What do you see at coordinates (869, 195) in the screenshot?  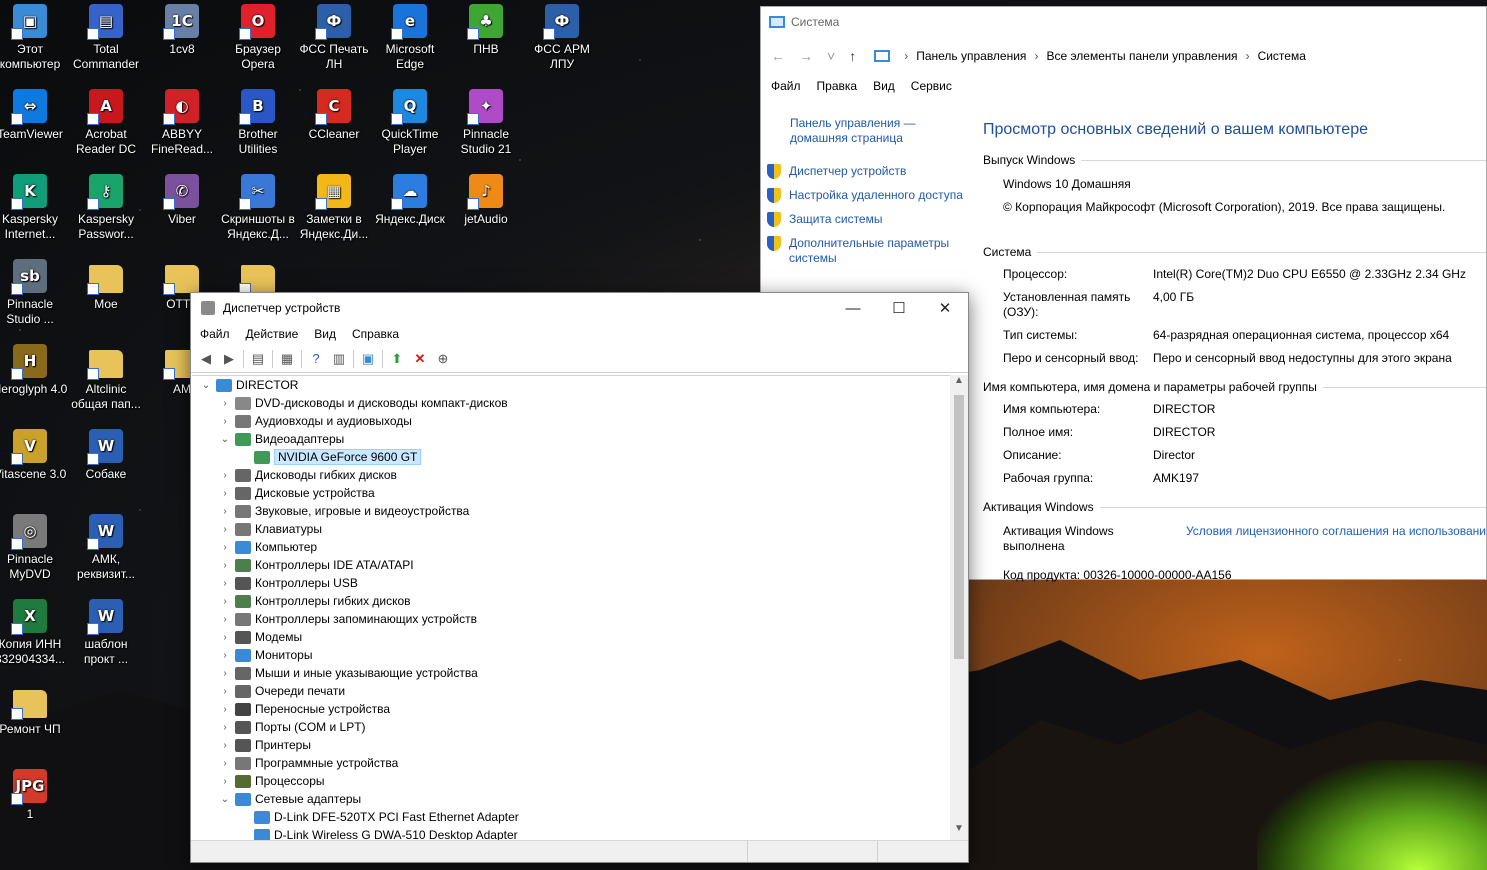 I see `sidebar-link-remote: Настройка удаленного доступа` at bounding box center [869, 195].